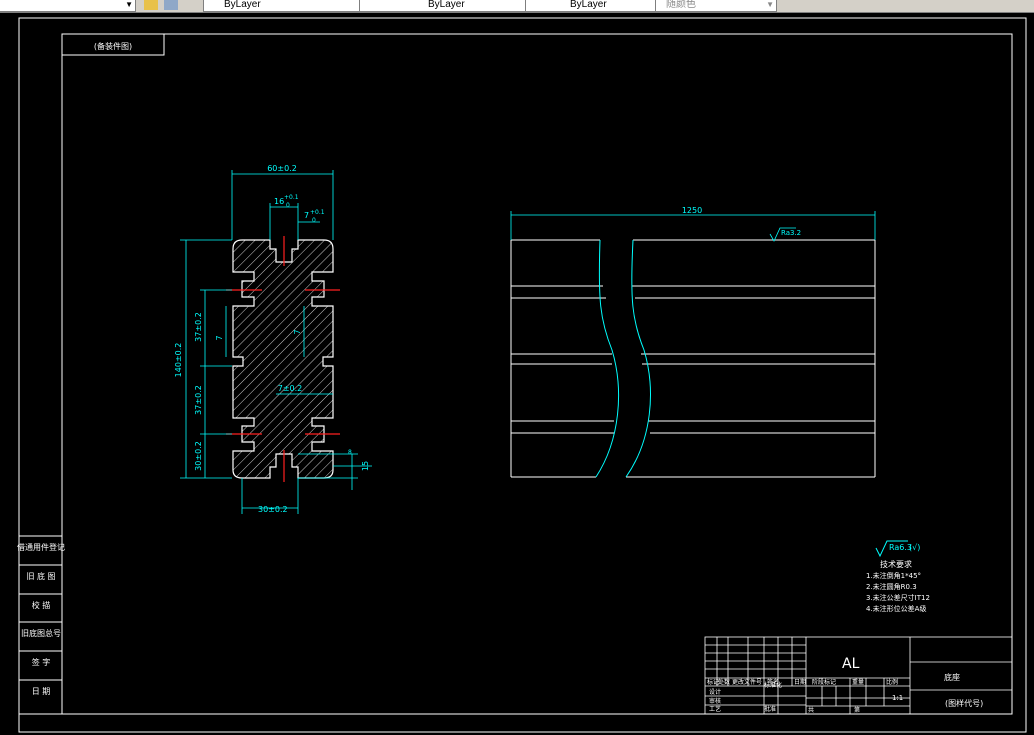 The image size is (1034, 735). Describe the element at coordinates (41, 605) in the screenshot. I see `left-panel-label-3: 校 描` at that location.